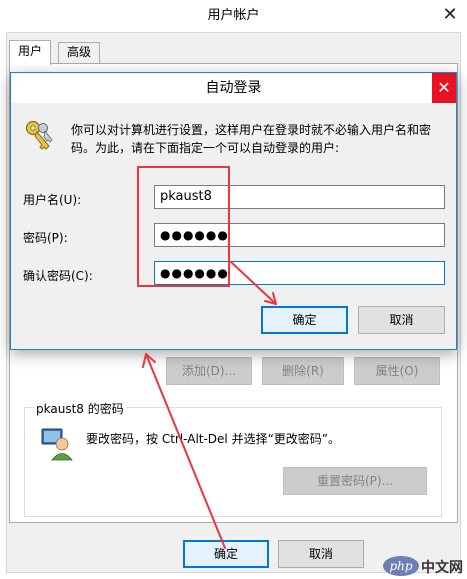  I want to click on tab-advanced: 高级, so click(79, 52).